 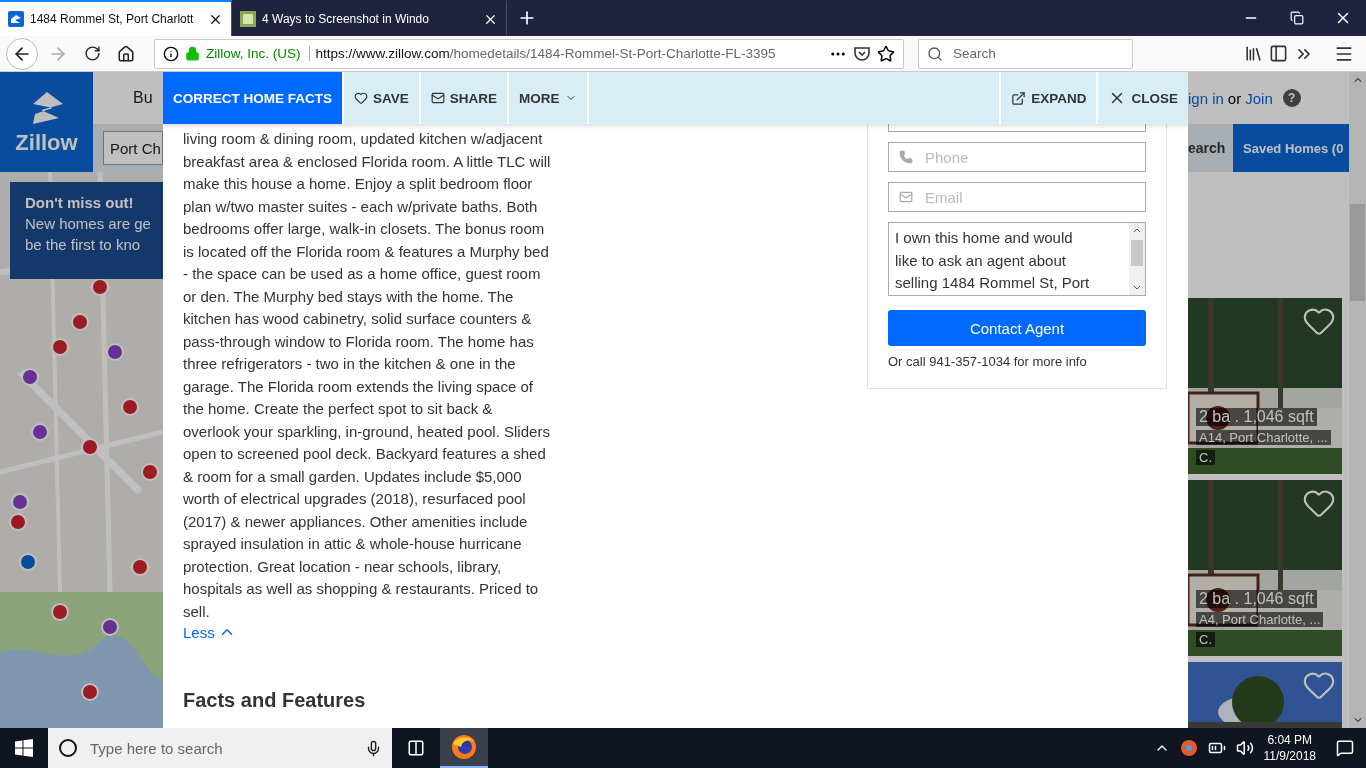 I want to click on more-button: MORE, so click(x=549, y=98).